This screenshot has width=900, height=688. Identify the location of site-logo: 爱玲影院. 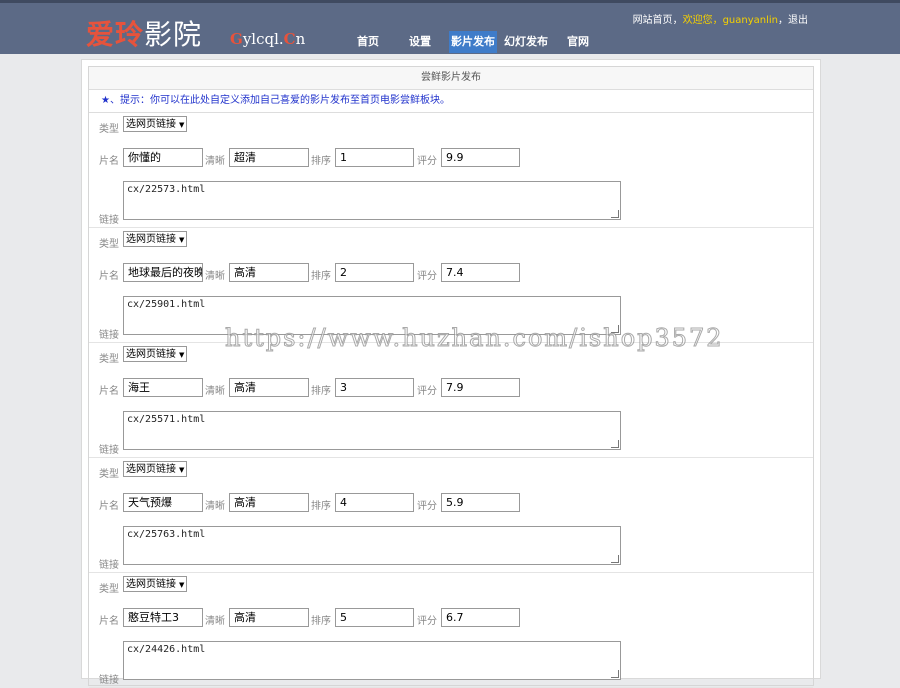
(144, 33).